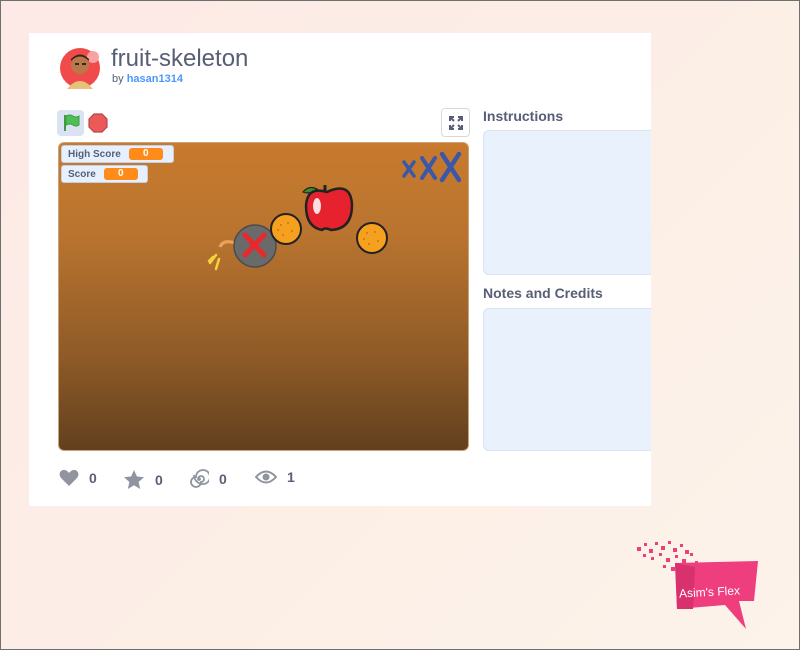  What do you see at coordinates (432, 167) in the screenshot?
I see `misses-marks` at bounding box center [432, 167].